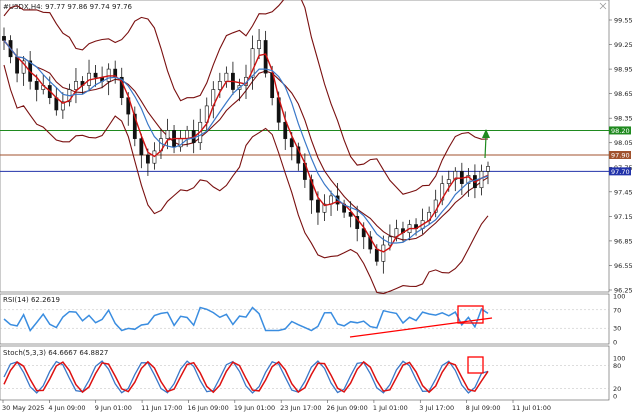 The width and height of the screenshot is (640, 414). I want to click on time-tick-label: 26 Jun 09:00, so click(347, 408).